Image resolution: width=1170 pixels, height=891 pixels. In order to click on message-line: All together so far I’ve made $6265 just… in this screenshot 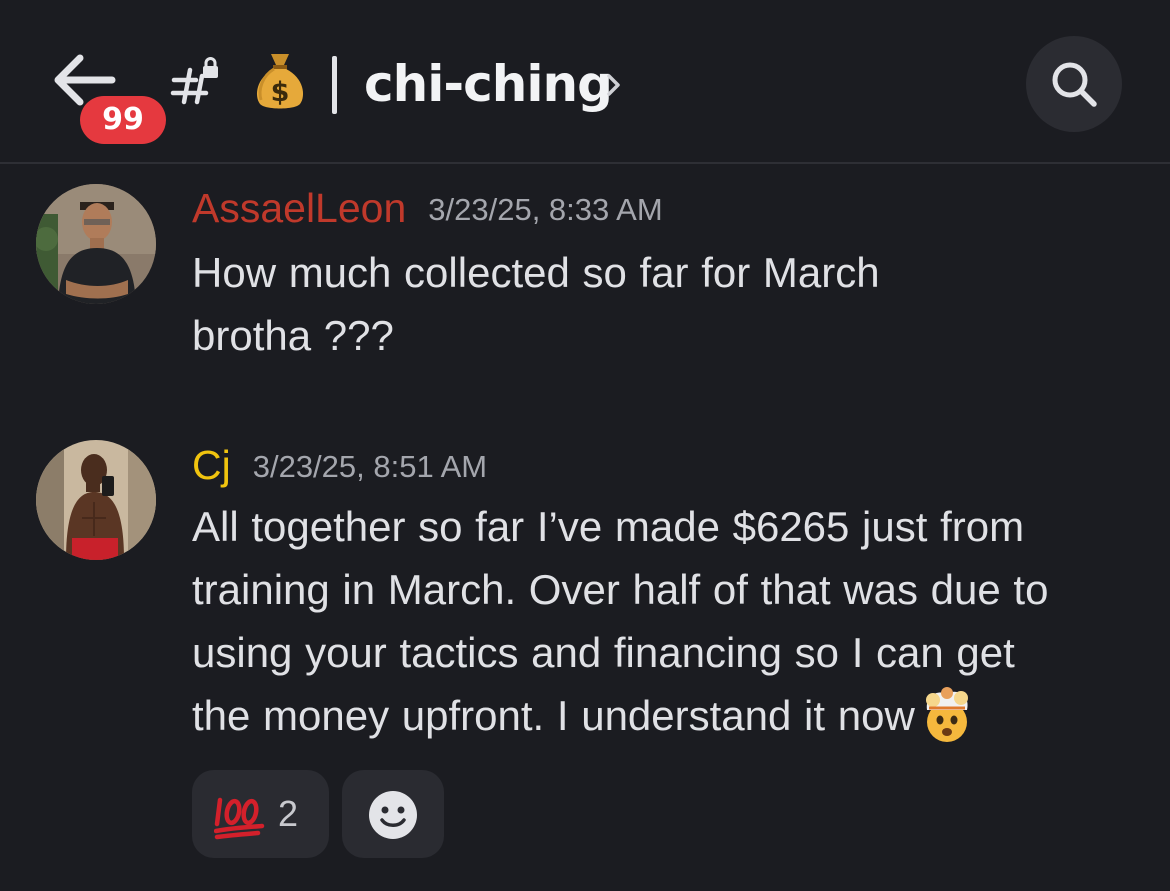, I will do `click(608, 526)`.